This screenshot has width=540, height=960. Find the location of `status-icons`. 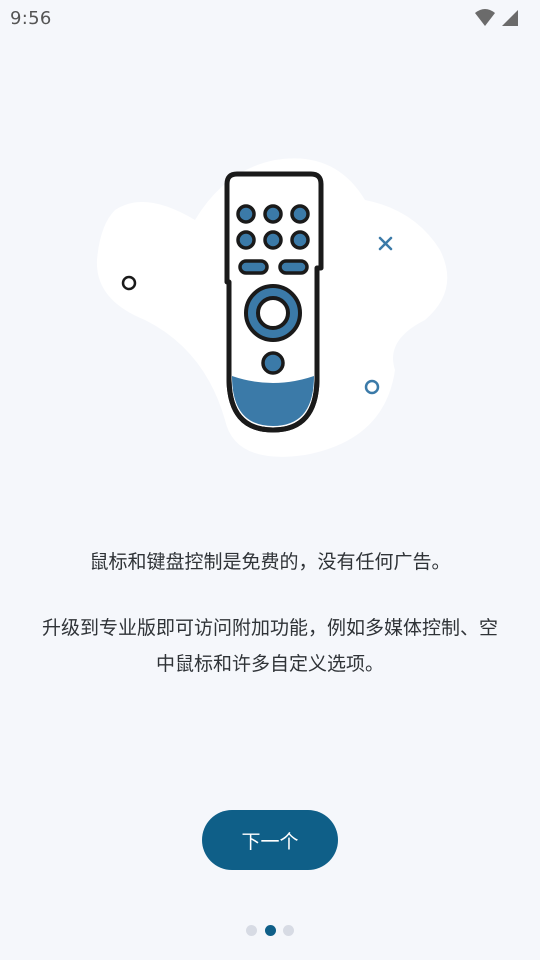

status-icons is located at coordinates (496, 17).